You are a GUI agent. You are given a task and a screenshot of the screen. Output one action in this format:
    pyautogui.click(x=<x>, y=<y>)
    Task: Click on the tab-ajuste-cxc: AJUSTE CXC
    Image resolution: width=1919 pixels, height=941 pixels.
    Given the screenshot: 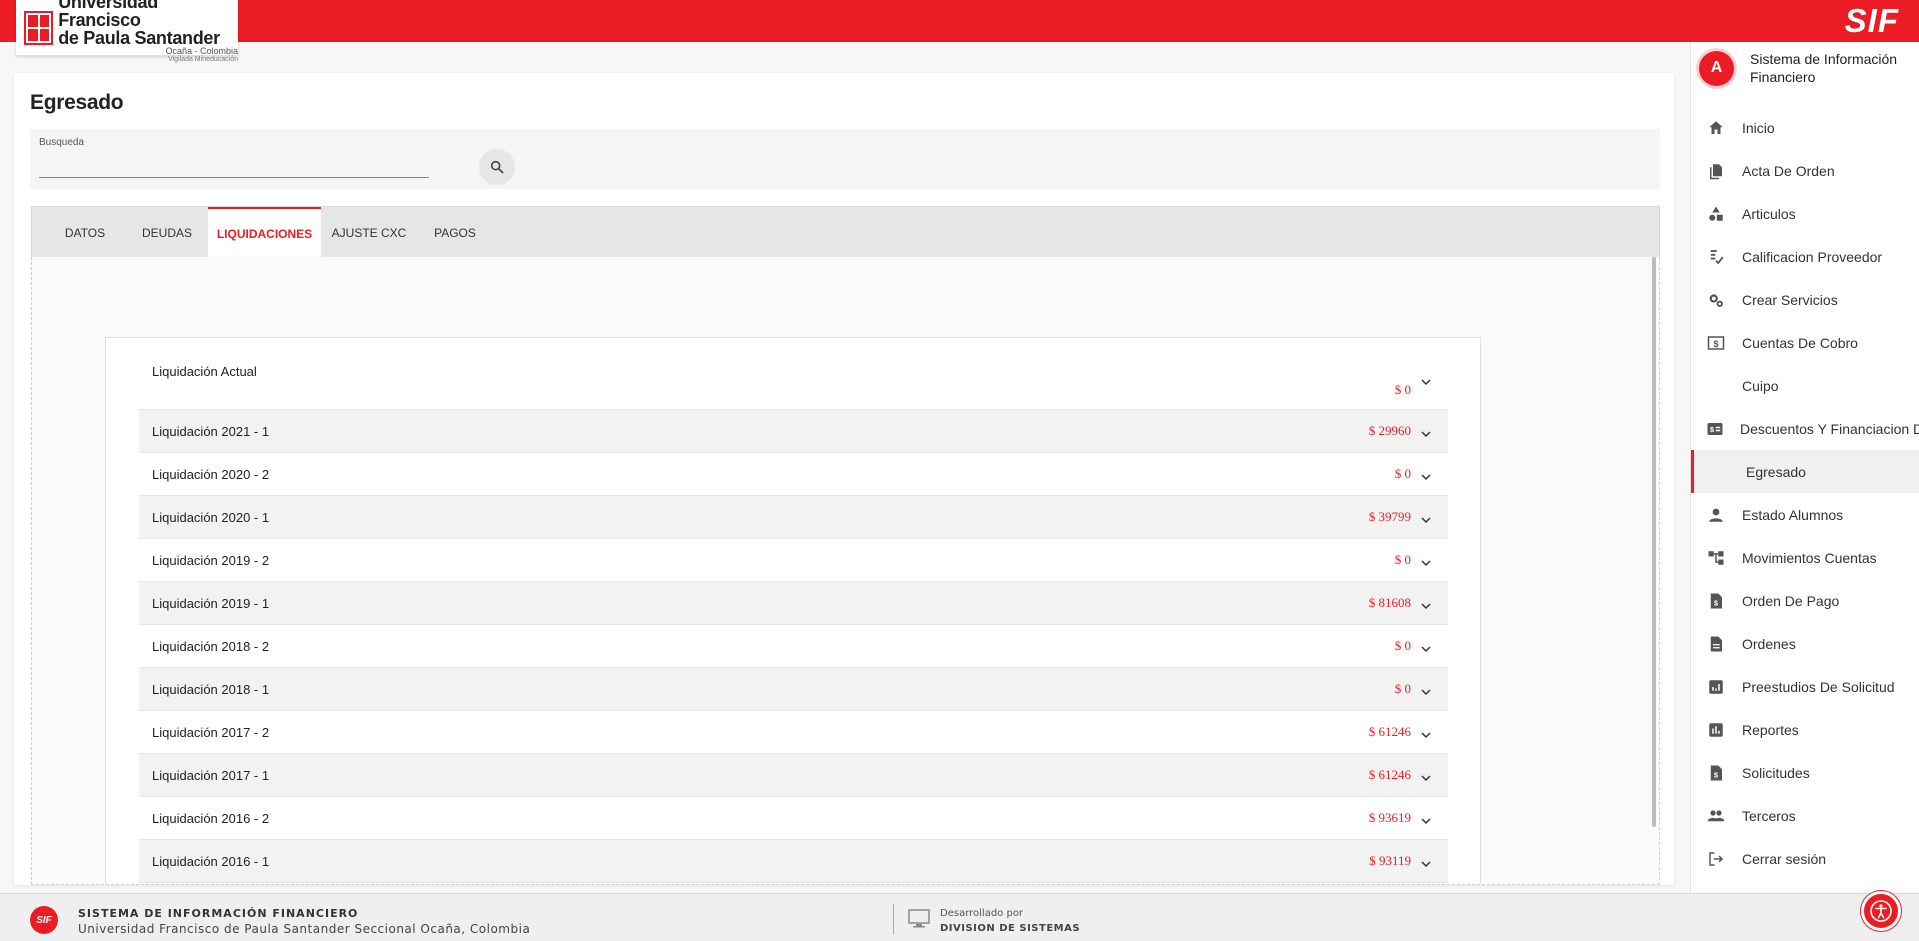 What is the action you would take?
    pyautogui.click(x=369, y=232)
    